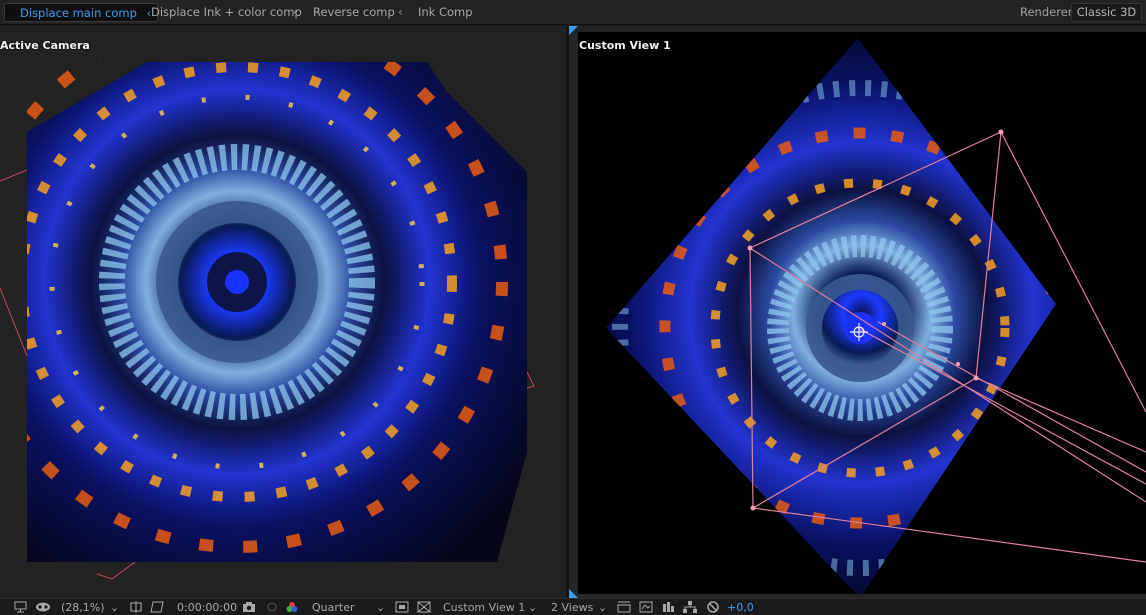  Describe the element at coordinates (20, 607) in the screenshot. I see `monitor-icon` at that location.